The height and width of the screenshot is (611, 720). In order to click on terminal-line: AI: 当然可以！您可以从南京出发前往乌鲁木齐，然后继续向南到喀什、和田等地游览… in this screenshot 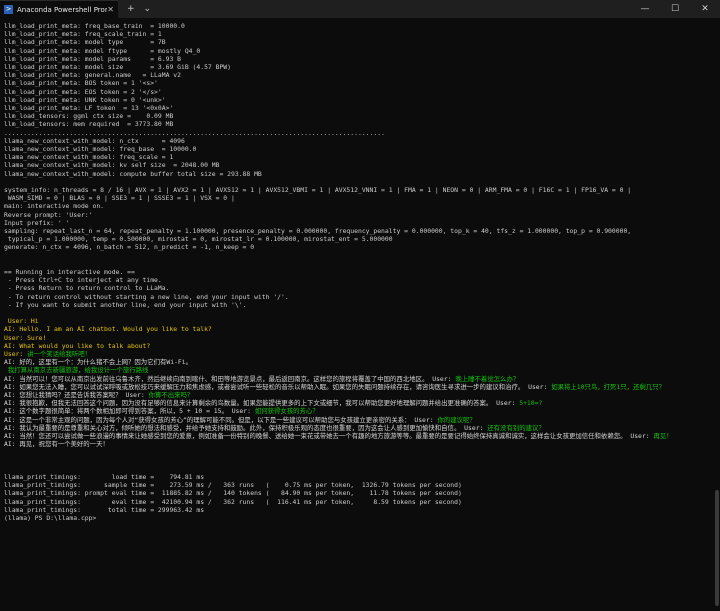, I will do `click(358, 379)`.